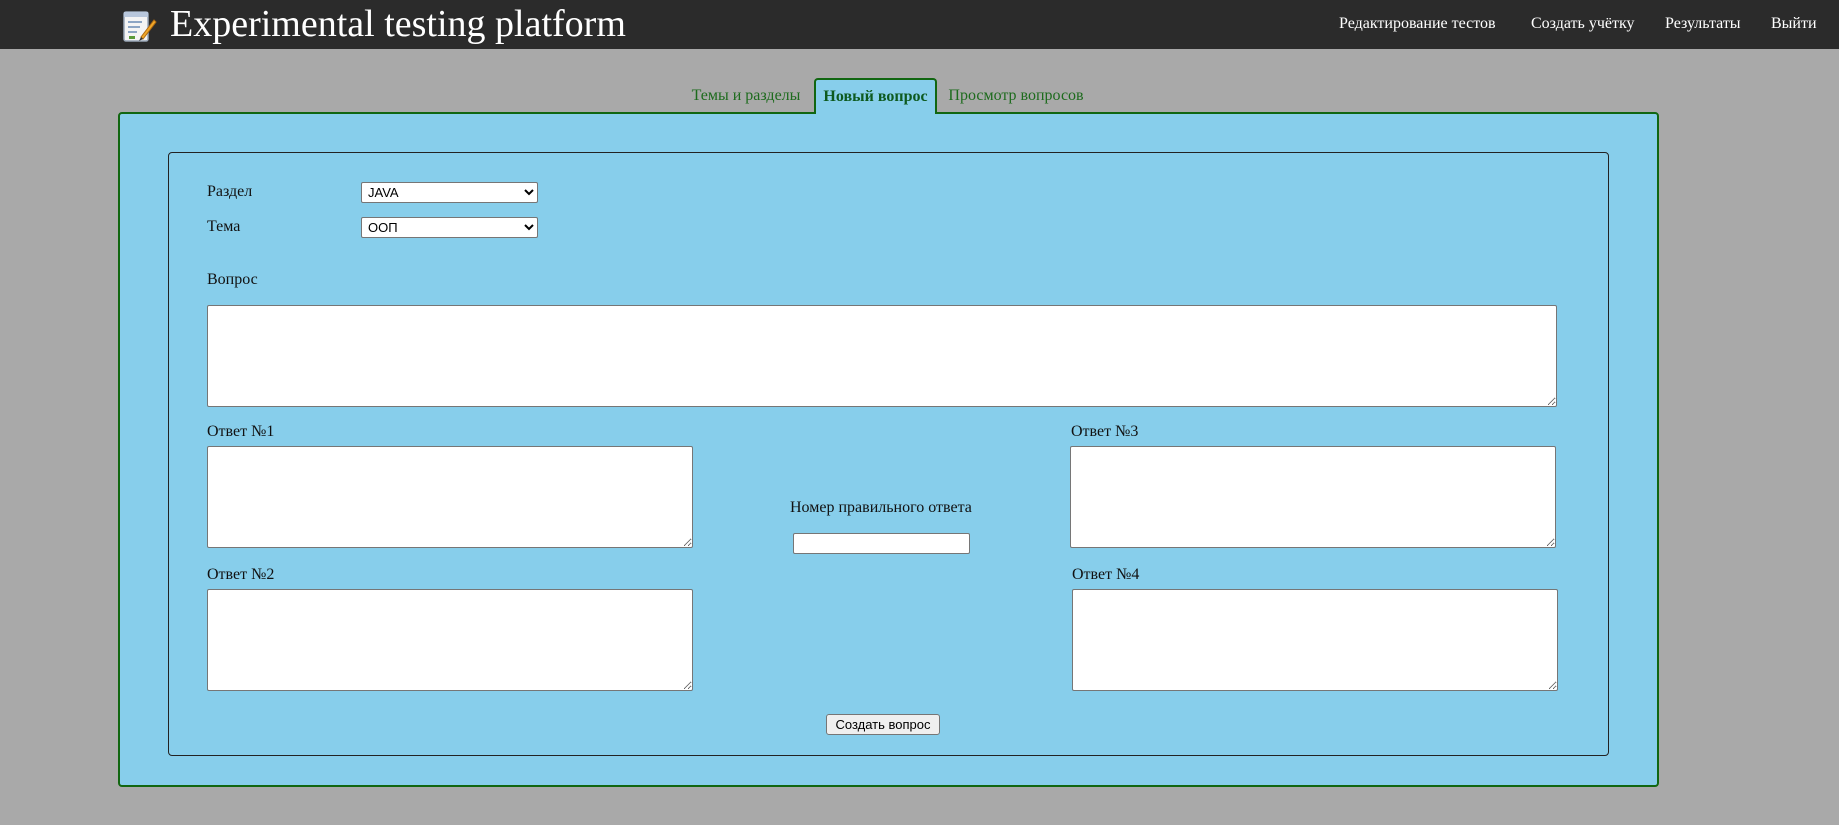 The width and height of the screenshot is (1839, 825). What do you see at coordinates (875, 96) in the screenshot?
I see `tab-new-question: Новый вопрос` at bounding box center [875, 96].